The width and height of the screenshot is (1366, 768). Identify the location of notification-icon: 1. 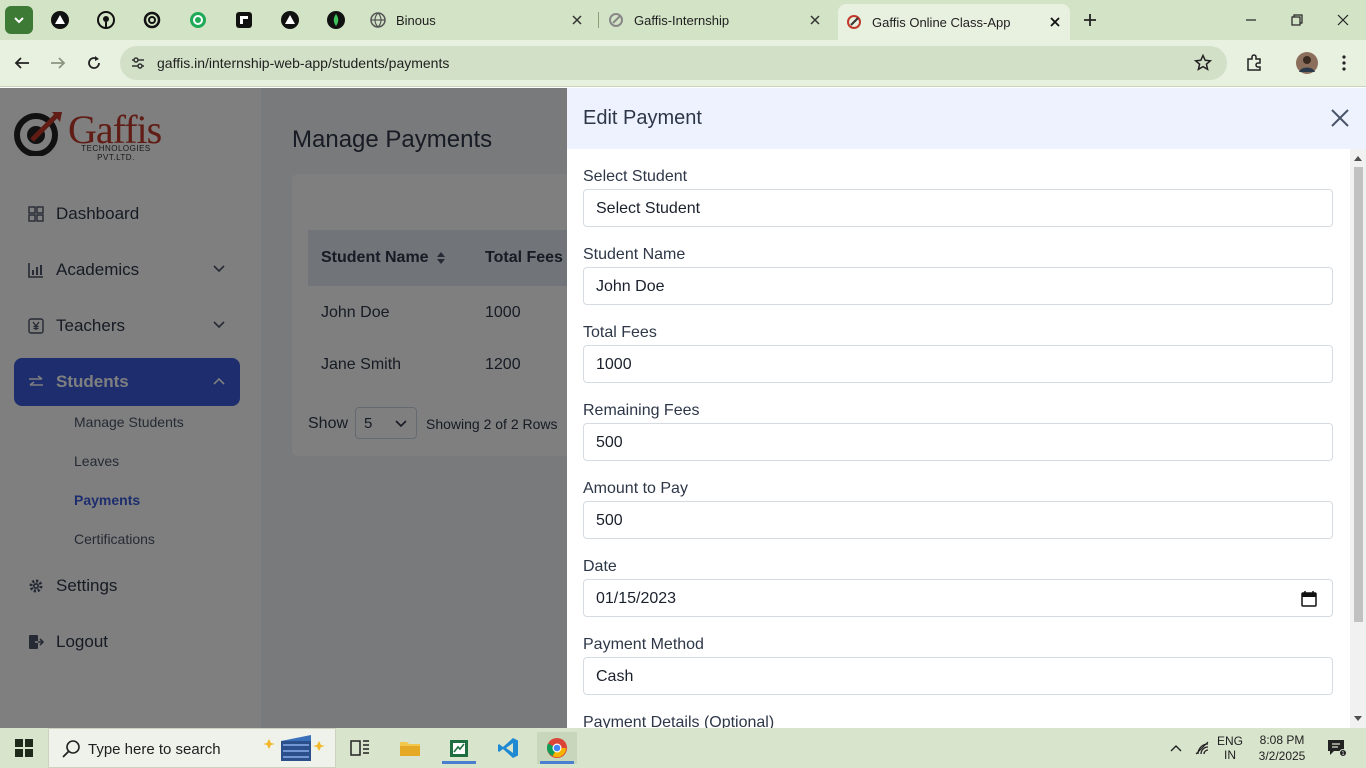
(1337, 748).